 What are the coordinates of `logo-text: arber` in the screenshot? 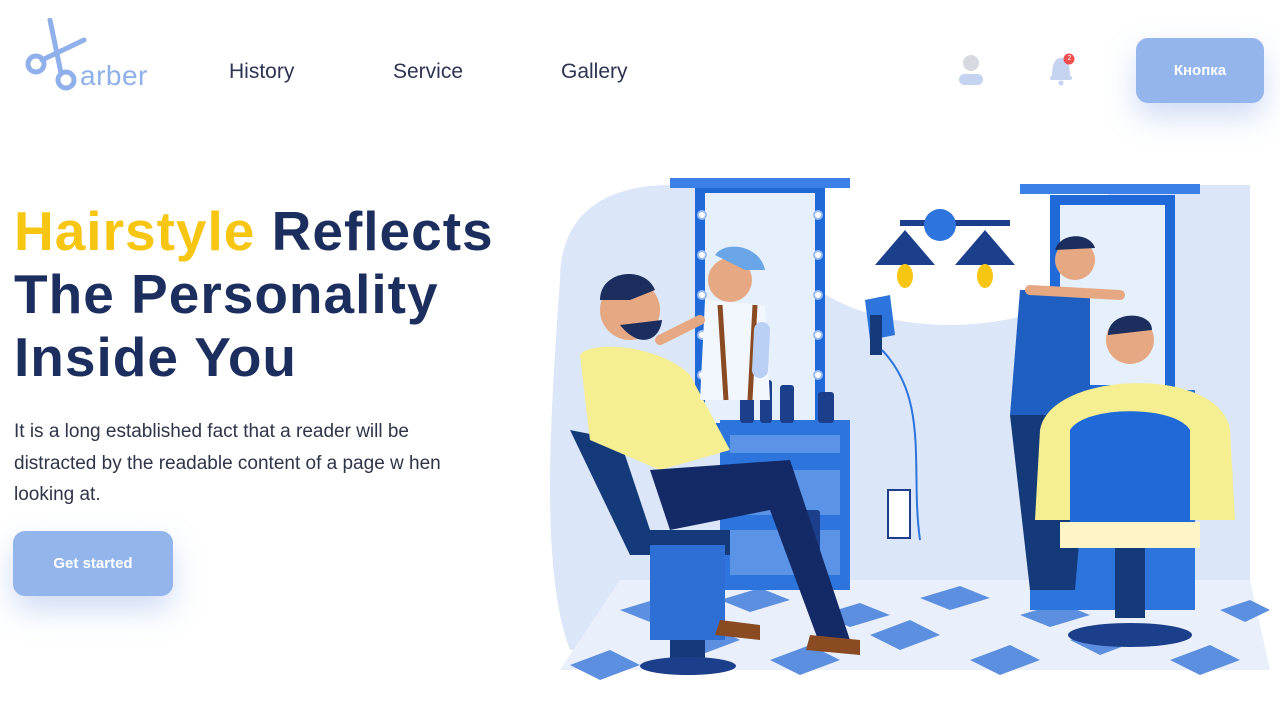 It's located at (114, 75).